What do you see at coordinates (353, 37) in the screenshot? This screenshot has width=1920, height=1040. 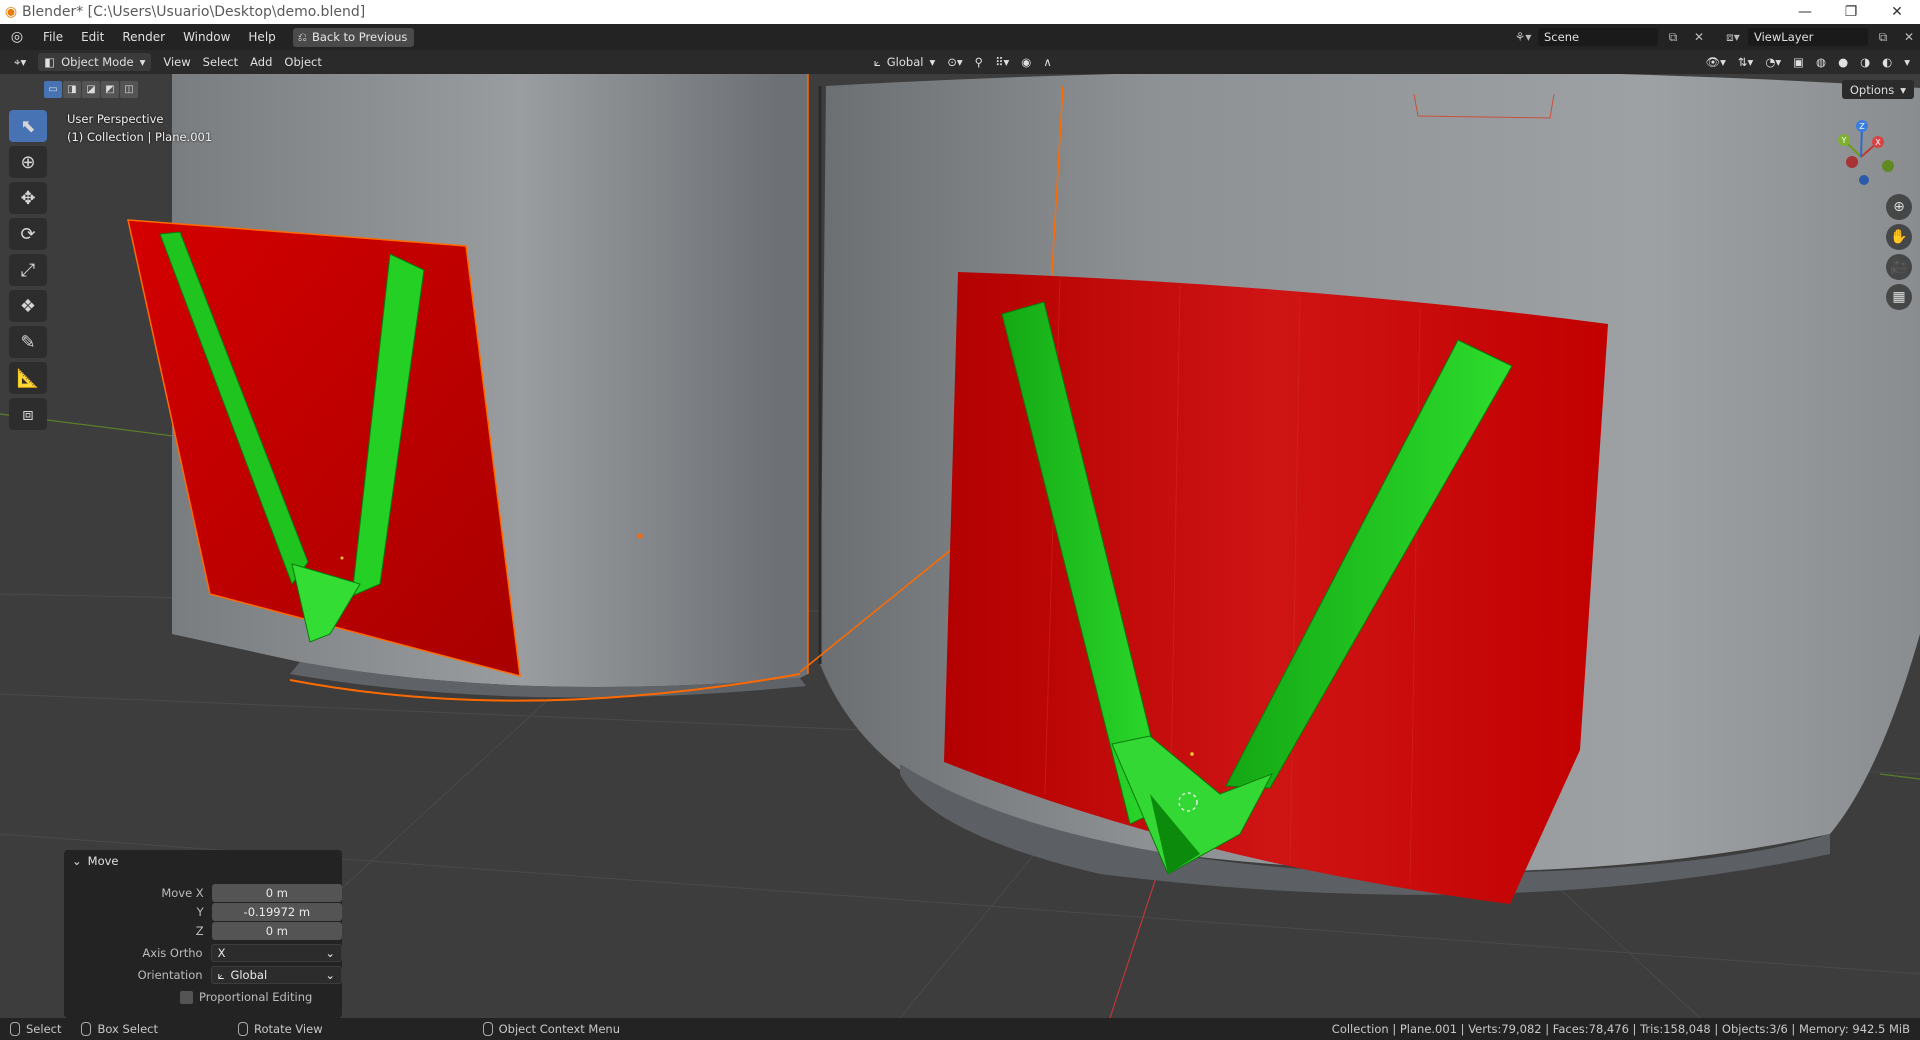 I see `back-to-previous-button: ⎌ Back to Previous` at bounding box center [353, 37].